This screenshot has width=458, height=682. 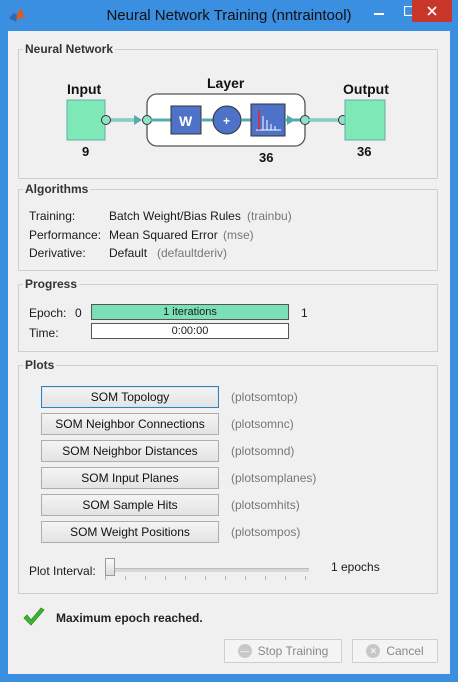 I want to click on close-icon, so click(x=432, y=11).